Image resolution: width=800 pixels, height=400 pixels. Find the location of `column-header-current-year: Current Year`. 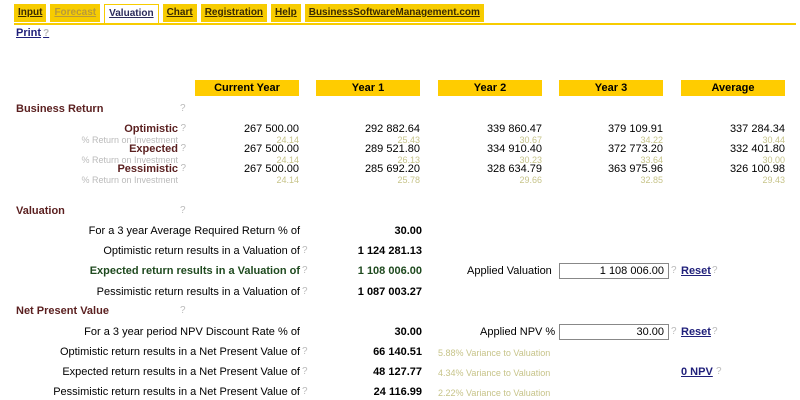

column-header-current-year: Current Year is located at coordinates (247, 88).